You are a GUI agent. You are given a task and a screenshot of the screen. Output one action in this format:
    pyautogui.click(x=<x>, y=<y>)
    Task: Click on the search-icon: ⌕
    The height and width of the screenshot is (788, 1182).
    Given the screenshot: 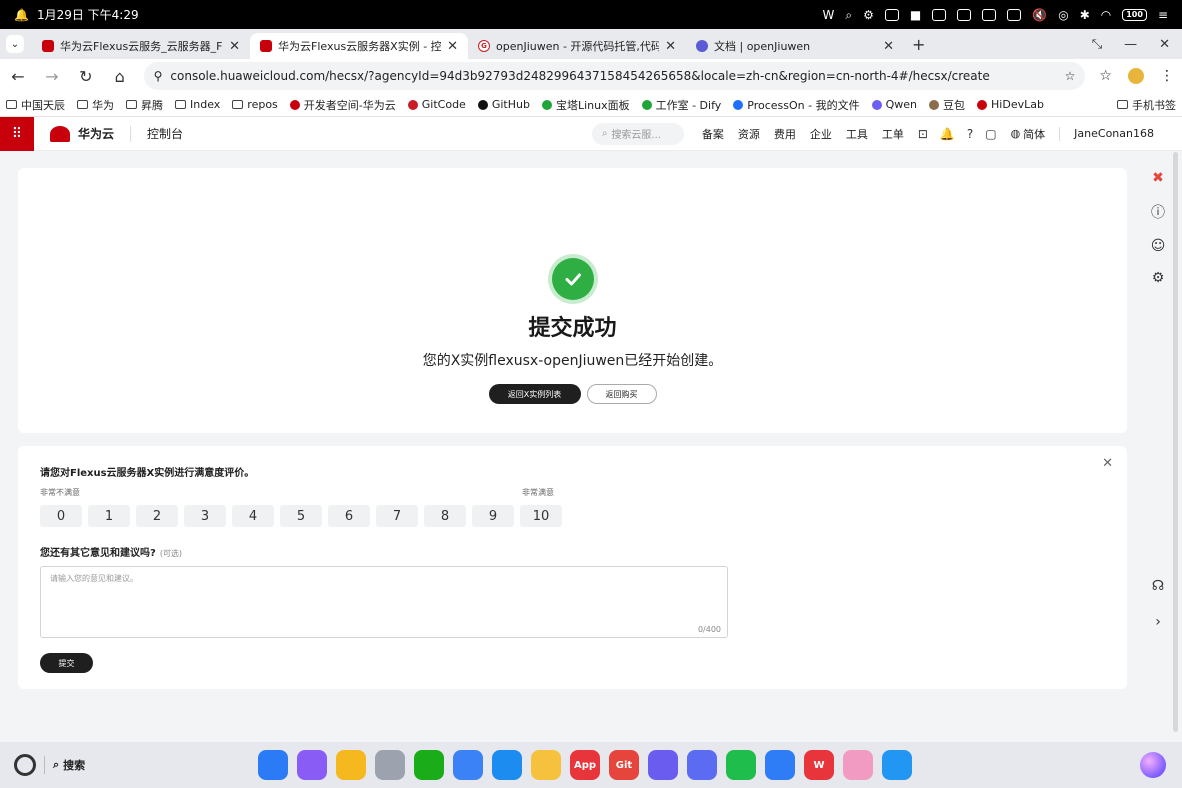 What is the action you would take?
    pyautogui.click(x=848, y=15)
    